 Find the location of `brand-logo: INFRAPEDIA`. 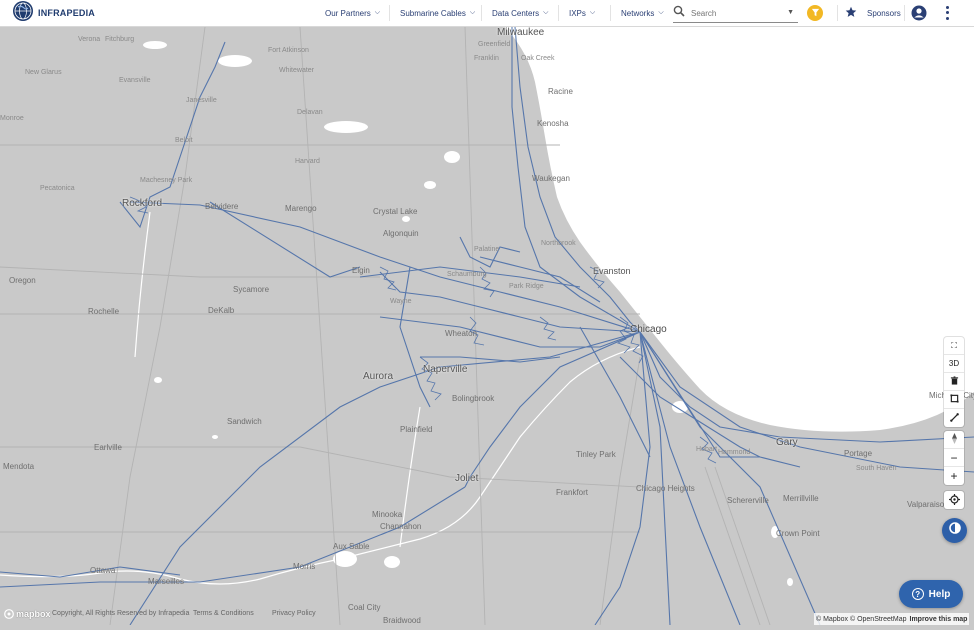

brand-logo: INFRAPEDIA is located at coordinates (54, 13).